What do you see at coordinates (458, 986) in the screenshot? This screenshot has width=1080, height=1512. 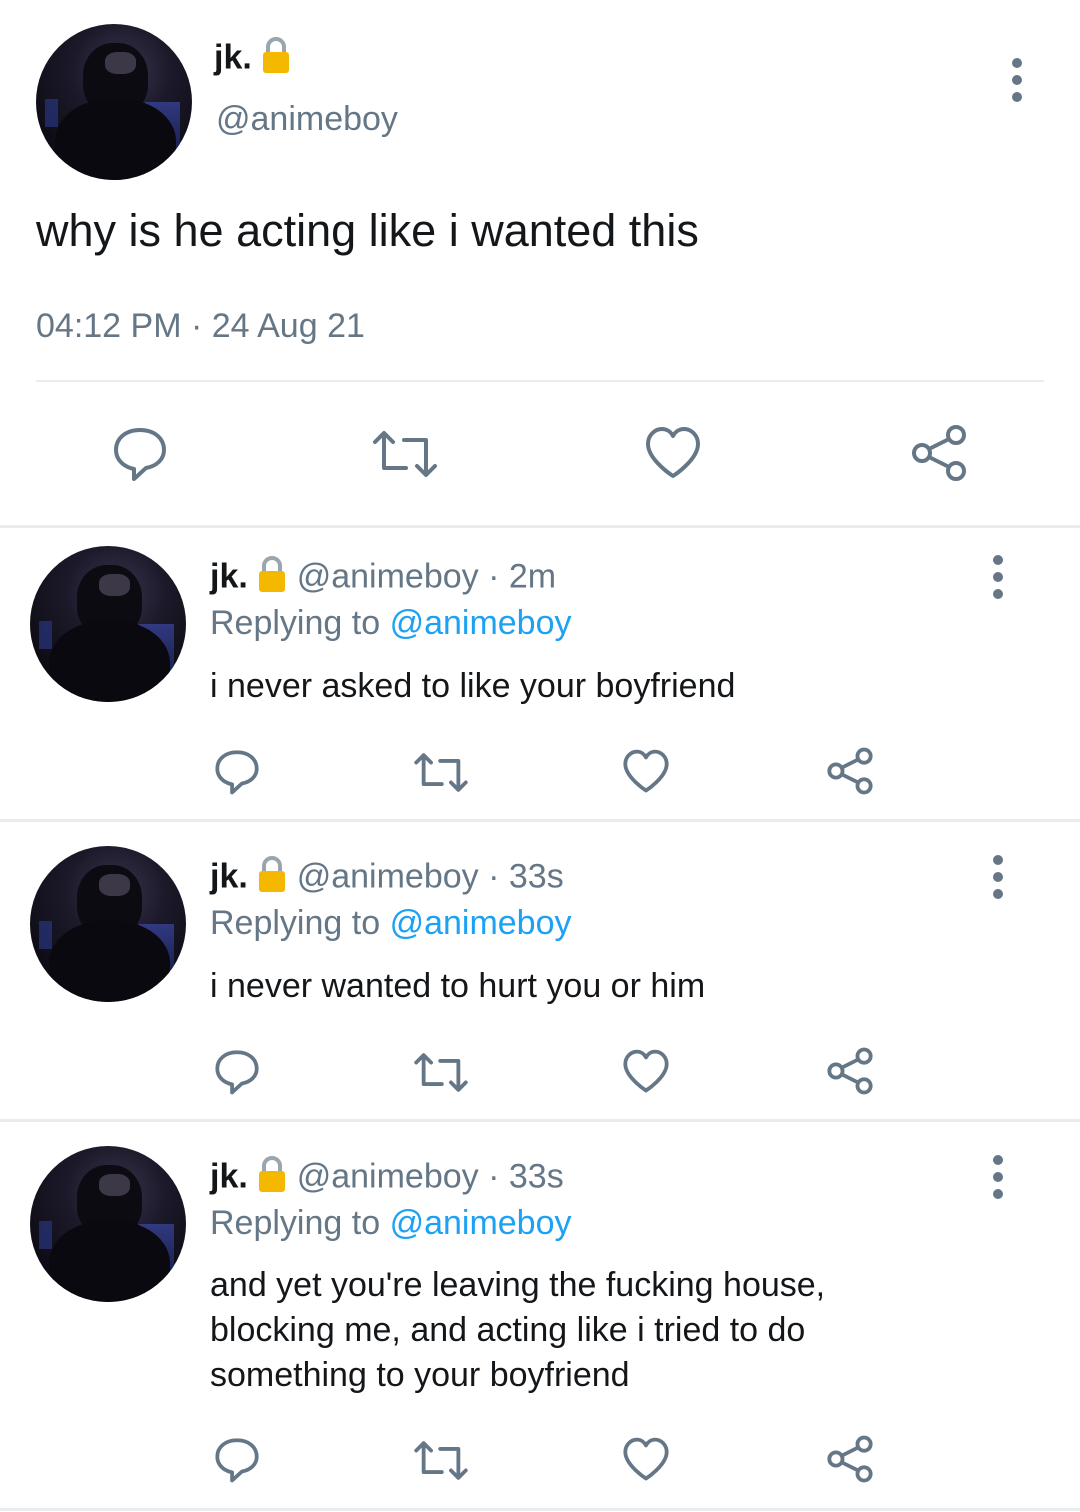 I see `reply-text: i never wanted to hurt you or him` at bounding box center [458, 986].